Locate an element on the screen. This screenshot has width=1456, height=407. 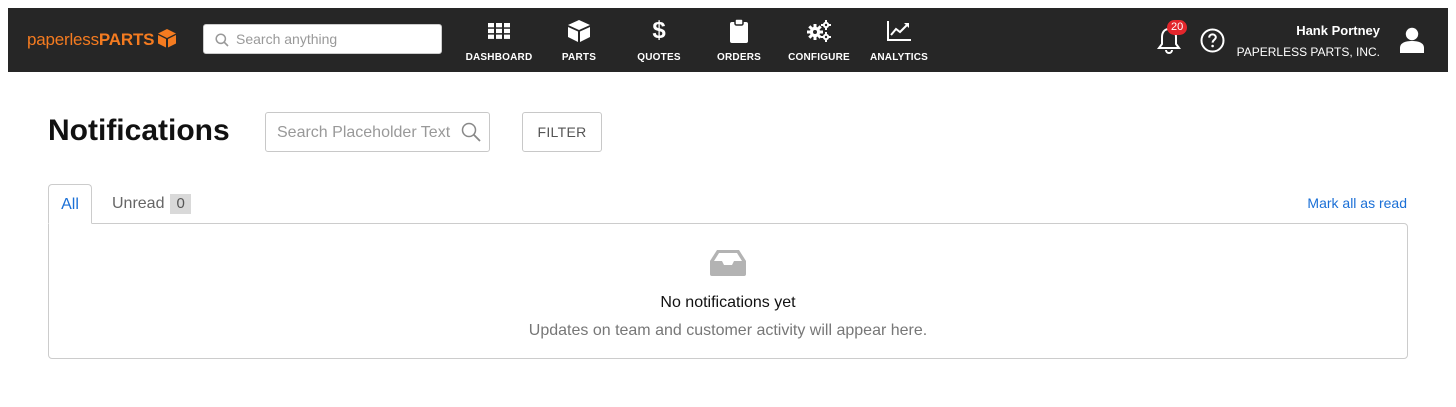
chart-icon is located at coordinates (899, 31).